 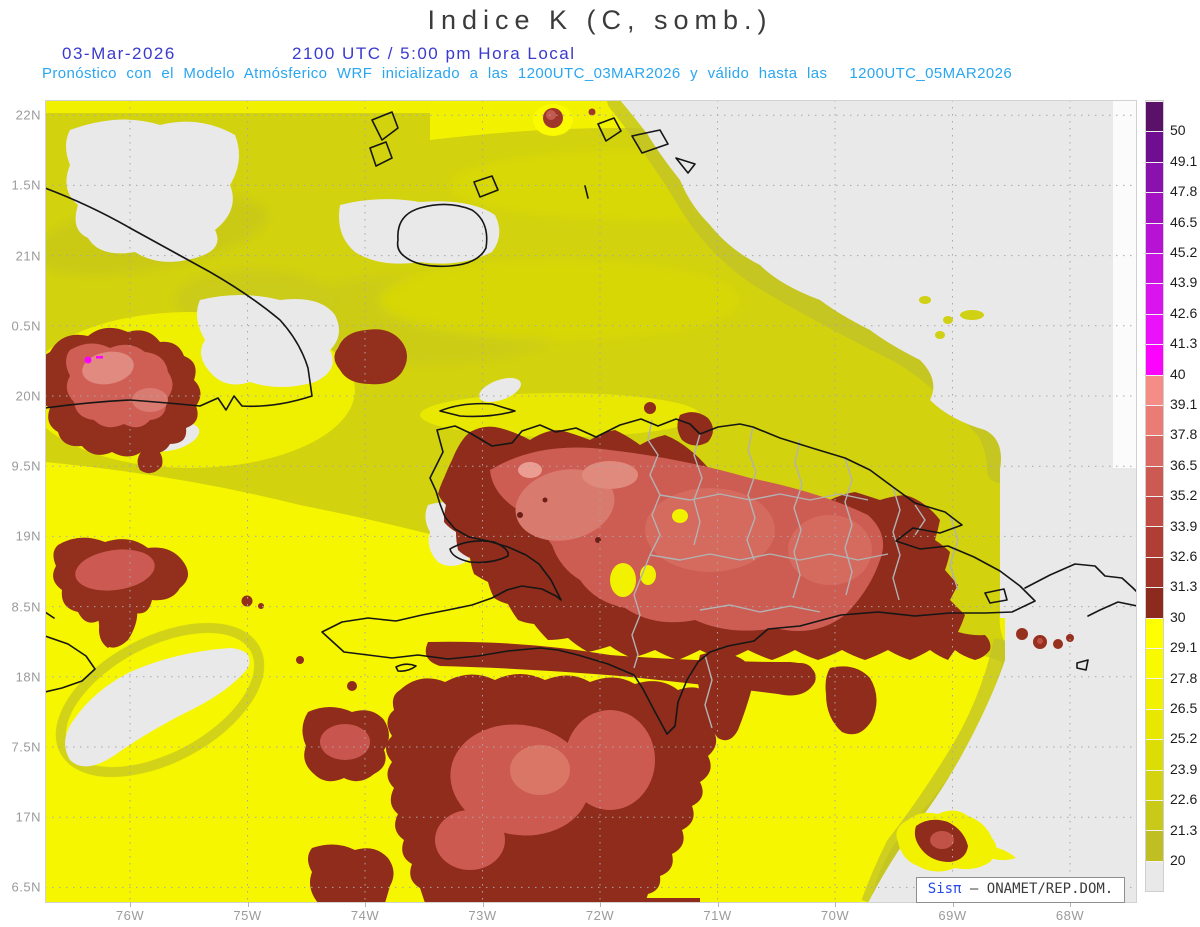 I want to click on lat-tick-label: 22N, so click(x=28, y=115).